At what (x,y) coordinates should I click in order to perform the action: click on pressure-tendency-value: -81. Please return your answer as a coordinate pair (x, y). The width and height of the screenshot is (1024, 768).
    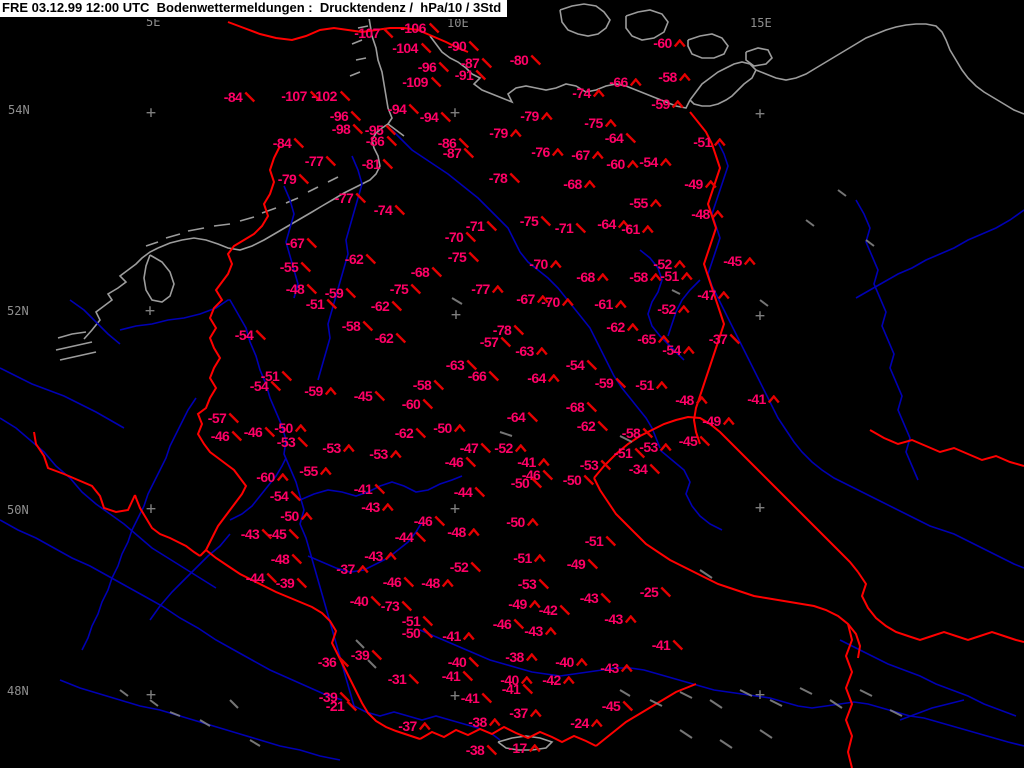
    Looking at the image, I should click on (371, 164).